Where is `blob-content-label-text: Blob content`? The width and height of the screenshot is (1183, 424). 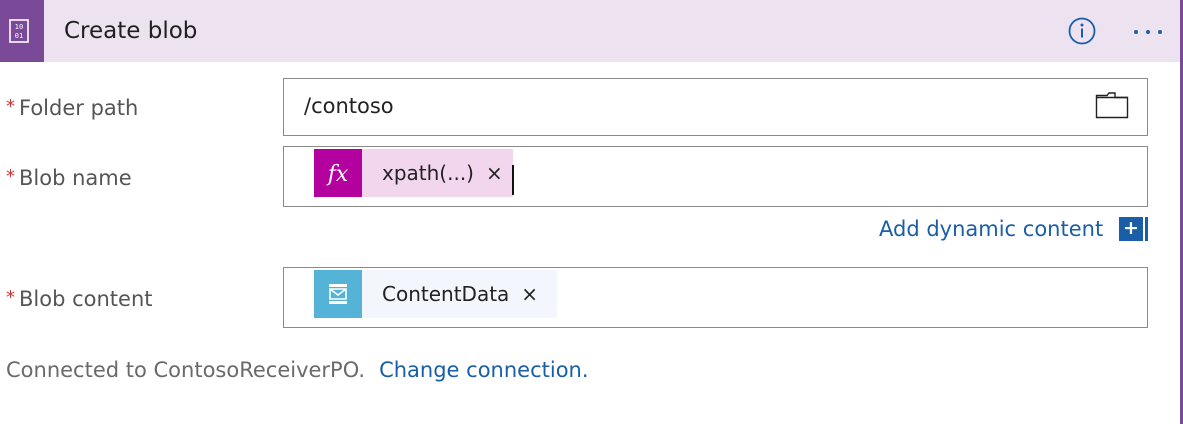 blob-content-label-text: Blob content is located at coordinates (86, 299).